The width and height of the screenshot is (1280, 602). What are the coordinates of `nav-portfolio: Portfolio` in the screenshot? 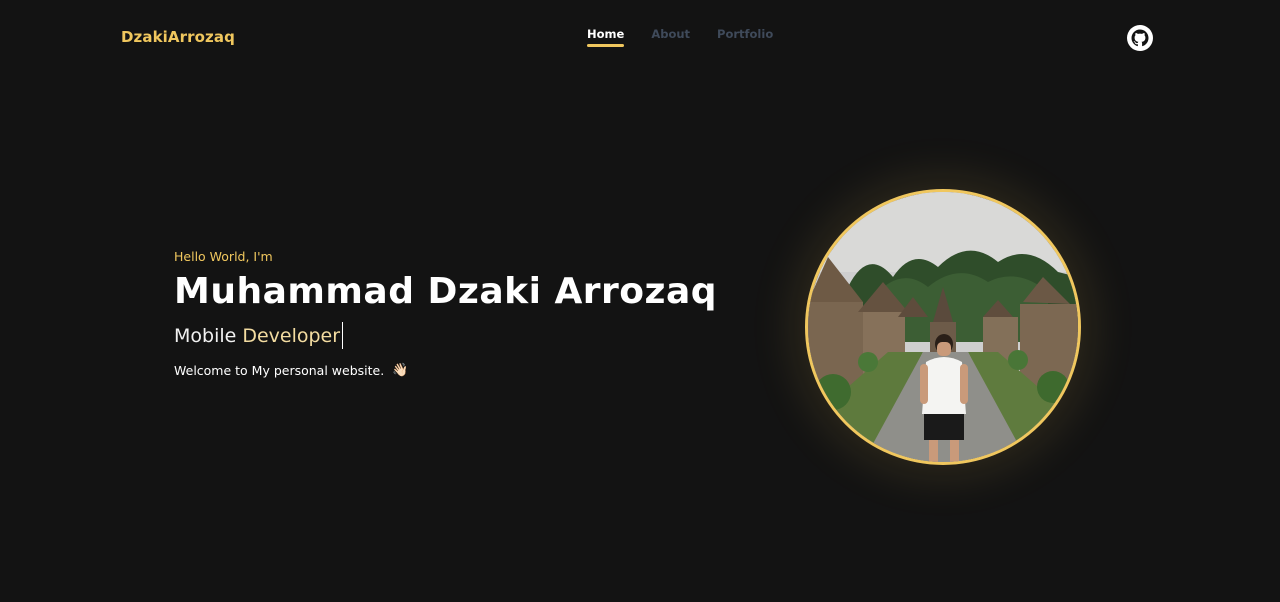 It's located at (745, 37).